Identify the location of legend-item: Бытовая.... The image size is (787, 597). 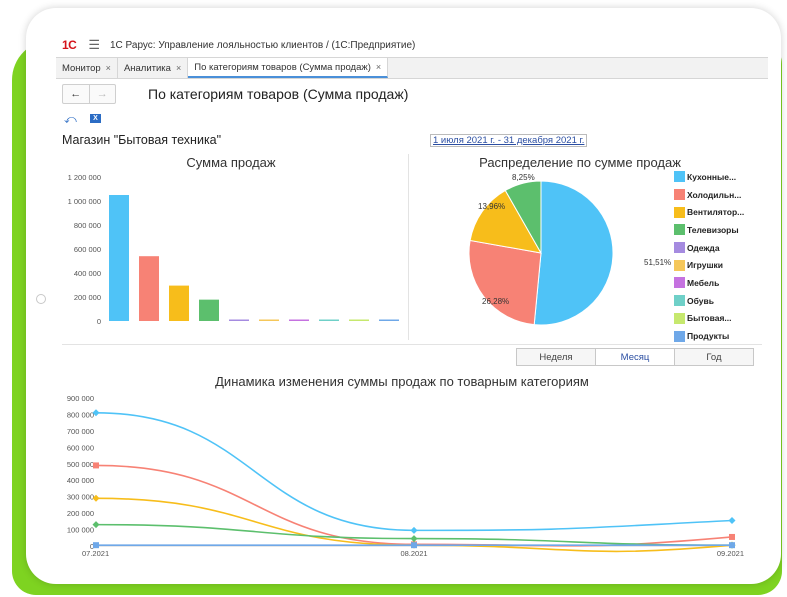
(709, 319).